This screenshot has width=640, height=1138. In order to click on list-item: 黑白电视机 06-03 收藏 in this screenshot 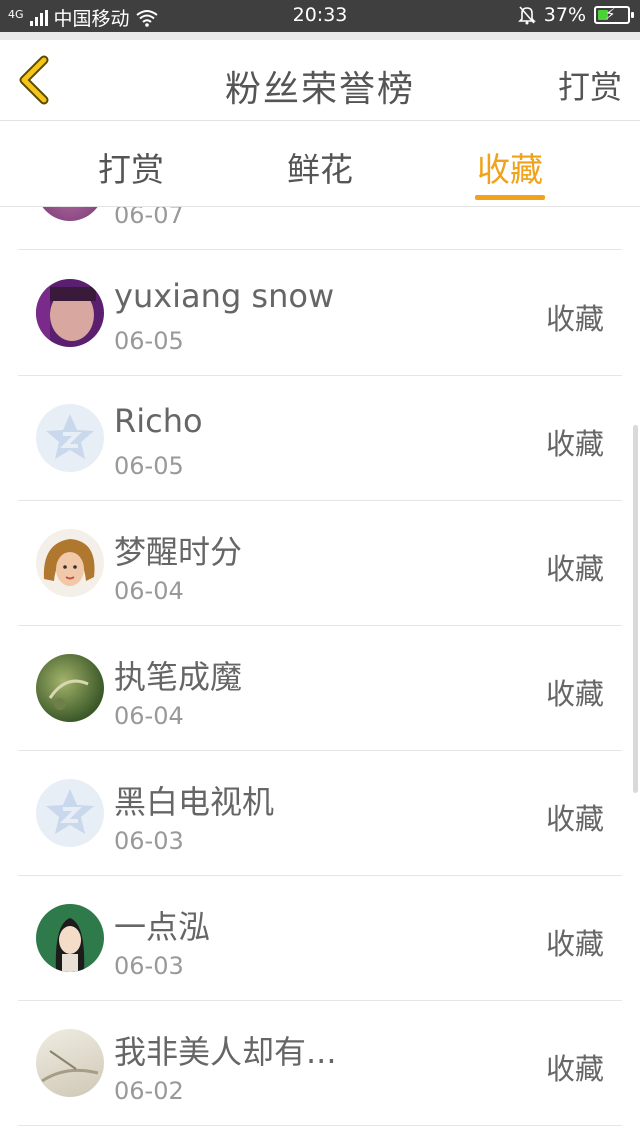, I will do `click(320, 813)`.